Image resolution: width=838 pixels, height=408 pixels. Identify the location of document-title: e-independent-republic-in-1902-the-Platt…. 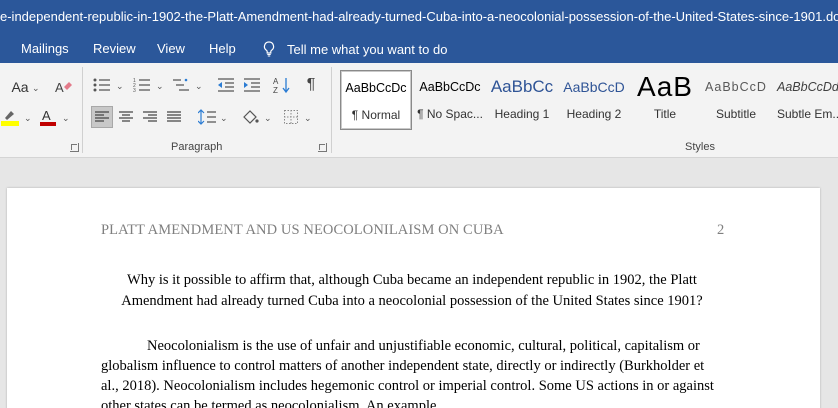
(419, 16).